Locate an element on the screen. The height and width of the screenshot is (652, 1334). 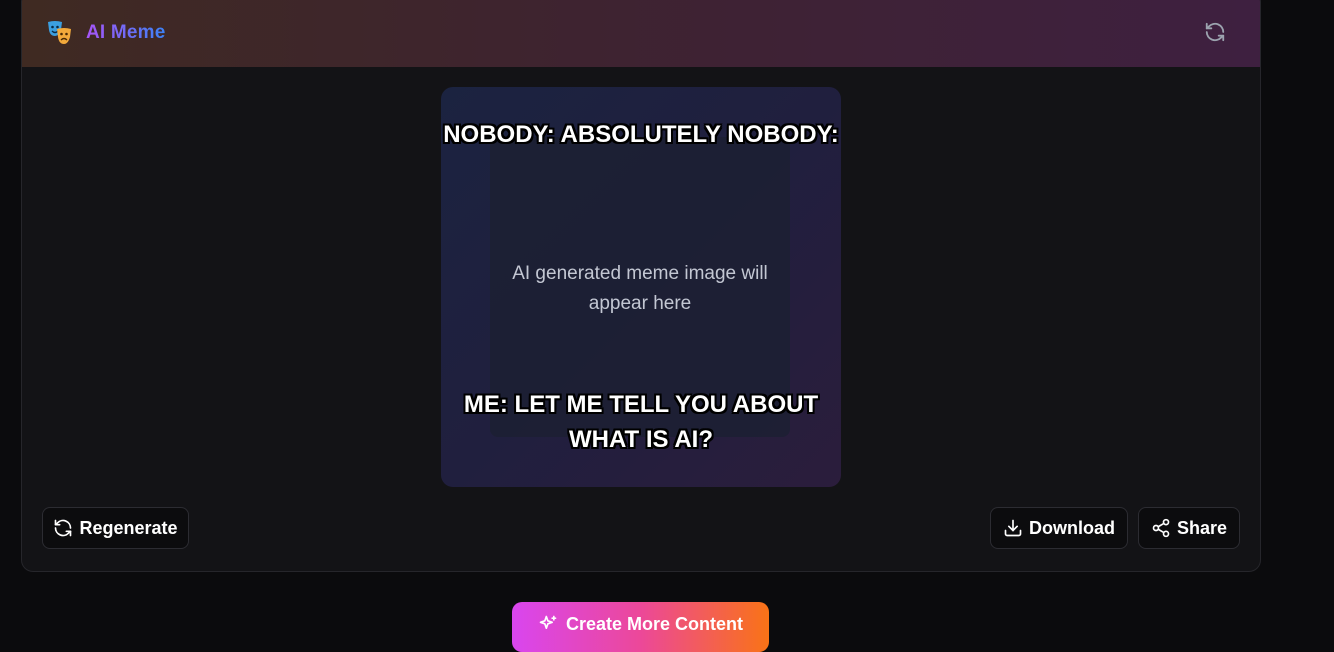
regenerate-button: Regenerate is located at coordinates (115, 528).